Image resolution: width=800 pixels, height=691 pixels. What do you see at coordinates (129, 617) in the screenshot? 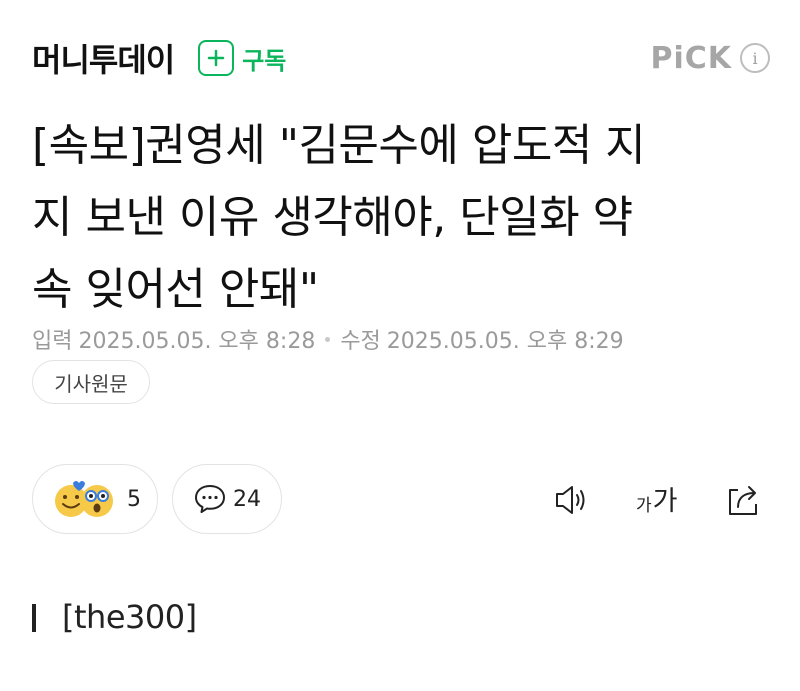
I see `section-label: [the300]` at bounding box center [129, 617].